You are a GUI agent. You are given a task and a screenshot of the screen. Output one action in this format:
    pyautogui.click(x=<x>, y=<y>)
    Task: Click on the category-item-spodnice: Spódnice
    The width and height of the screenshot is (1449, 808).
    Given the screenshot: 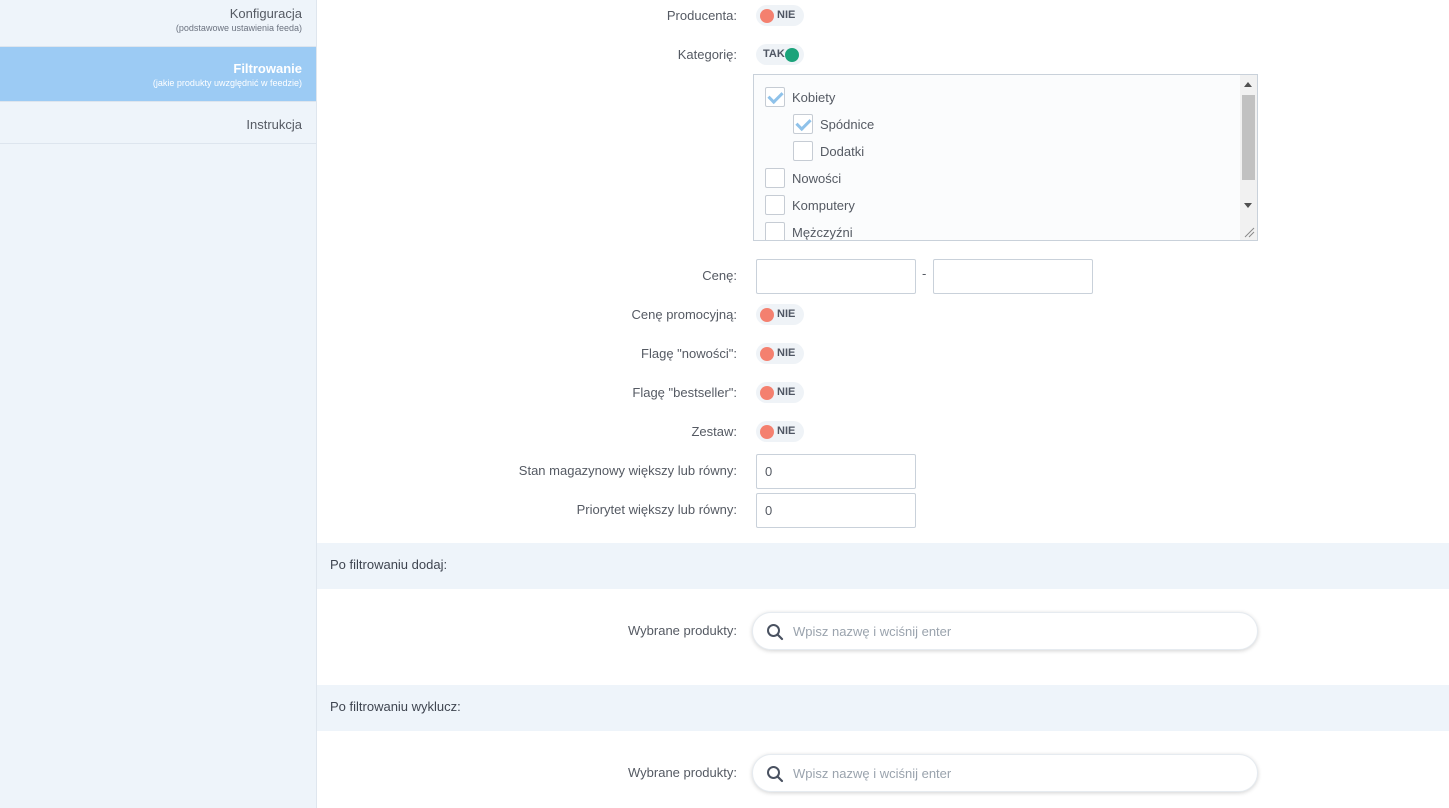 What is the action you would take?
    pyautogui.click(x=833, y=124)
    